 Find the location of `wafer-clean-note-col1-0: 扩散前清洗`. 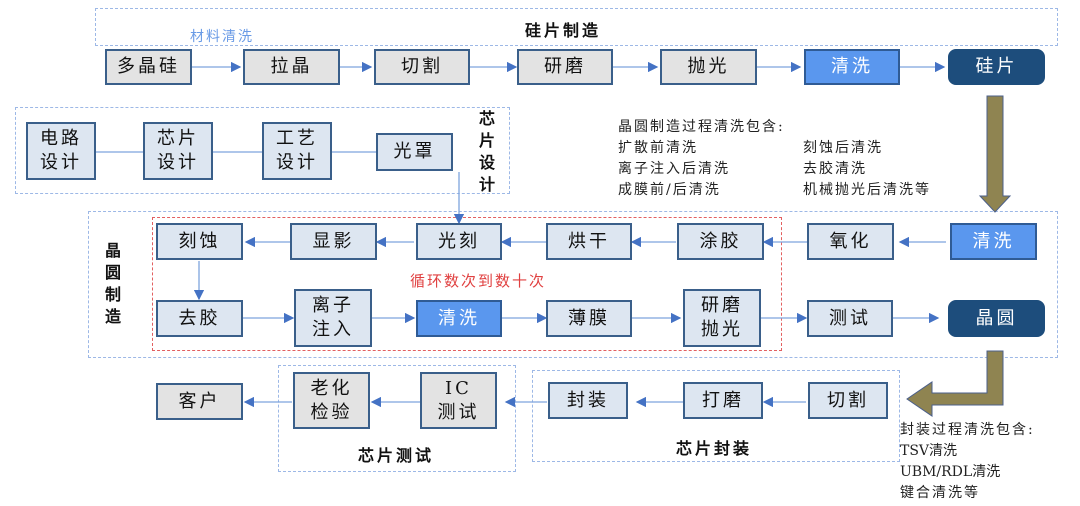

wafer-clean-note-col1-0: 扩散前清洗 is located at coordinates (658, 148).